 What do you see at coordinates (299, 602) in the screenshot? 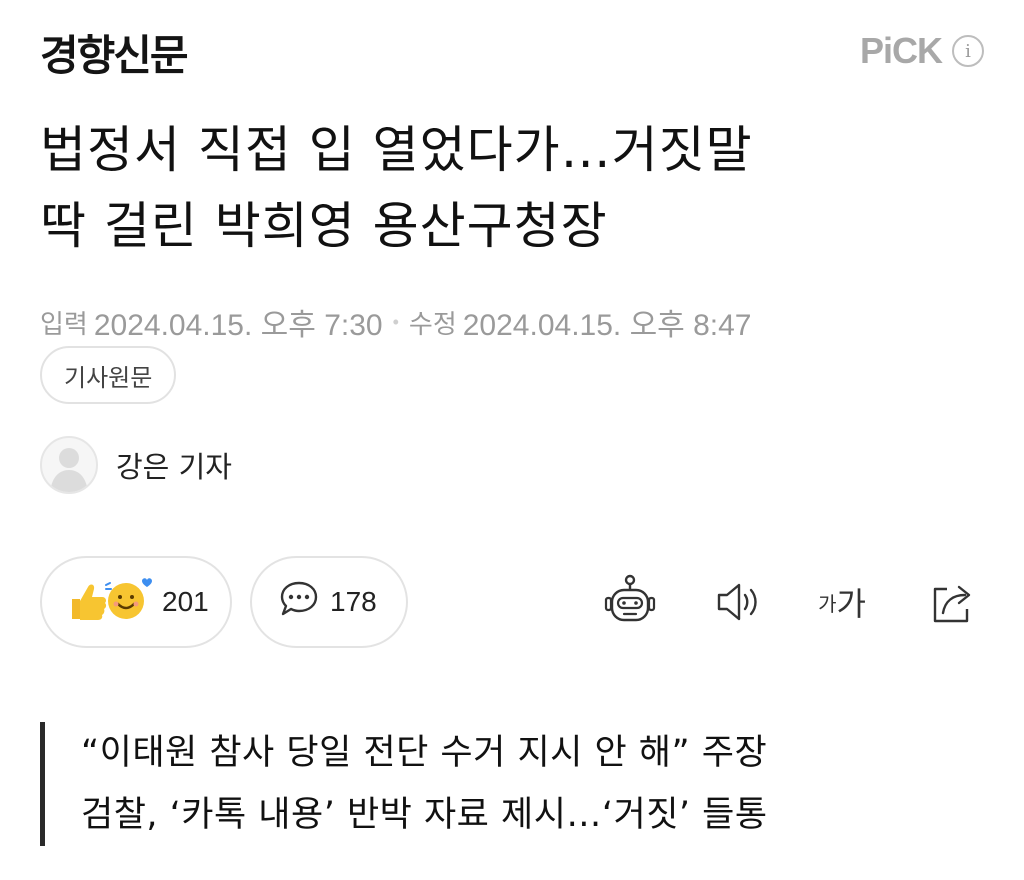
I see `comment-icon` at bounding box center [299, 602].